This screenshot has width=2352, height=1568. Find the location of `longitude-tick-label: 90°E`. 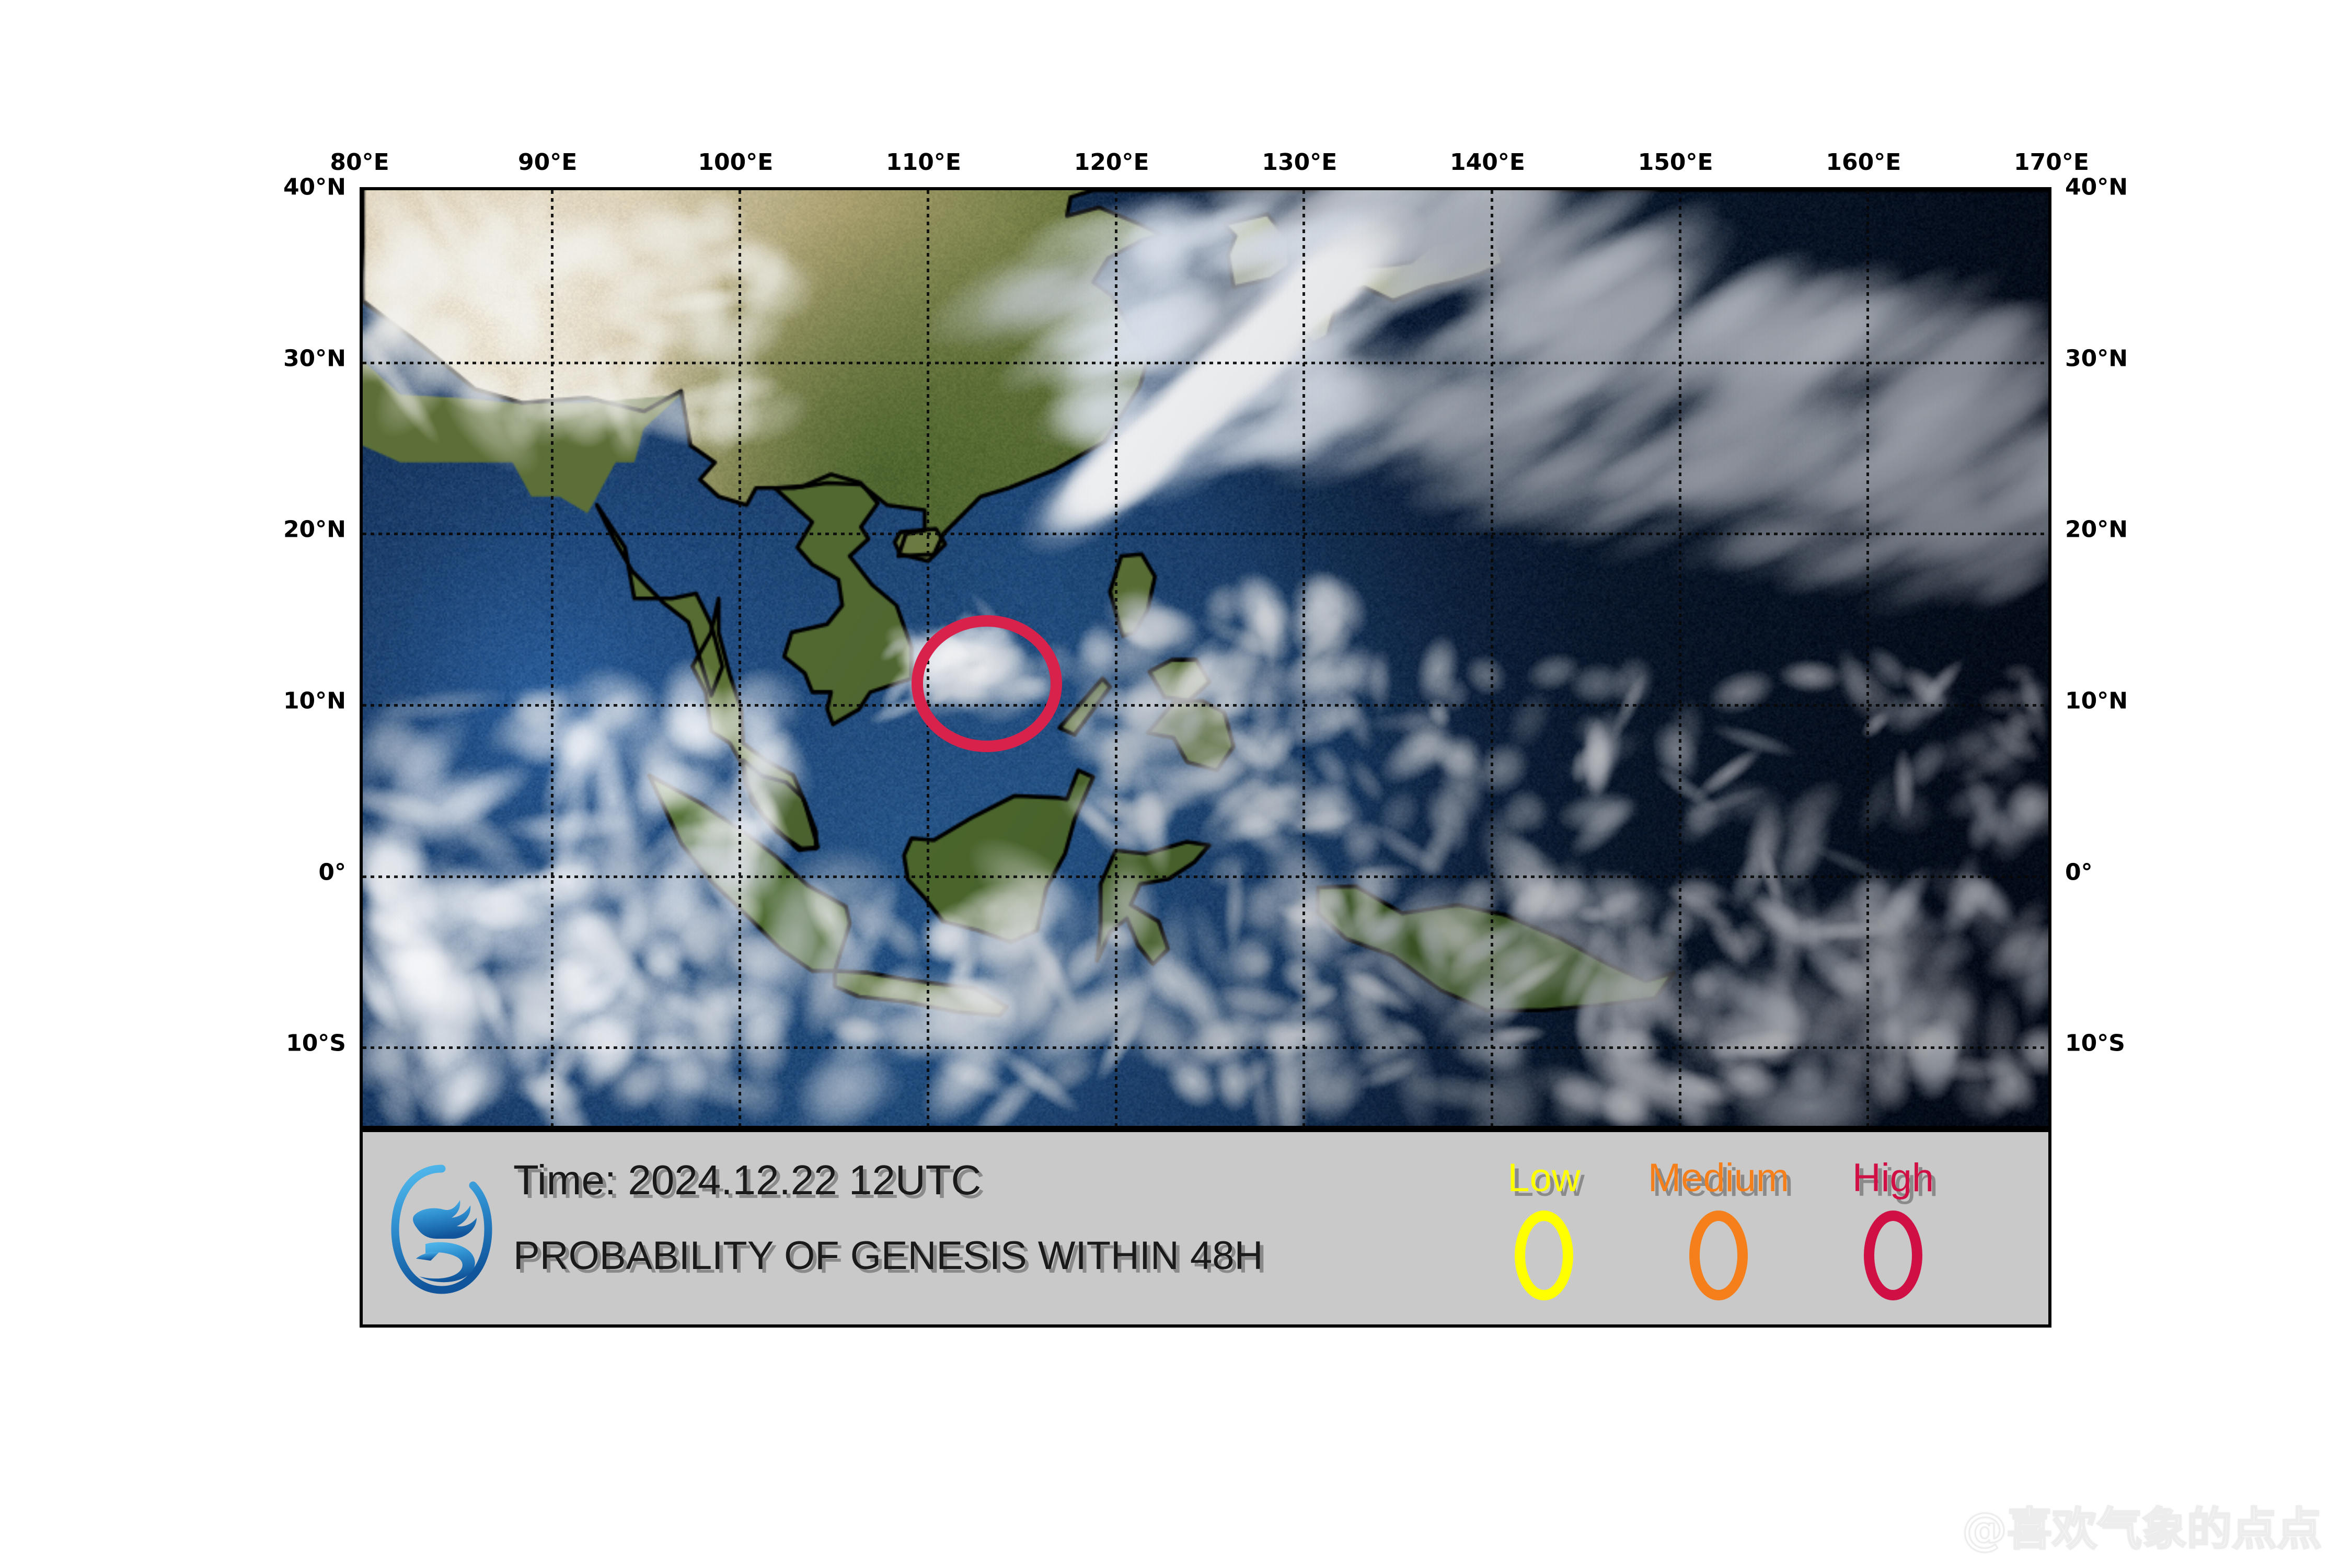

longitude-tick-label: 90°E is located at coordinates (548, 162).